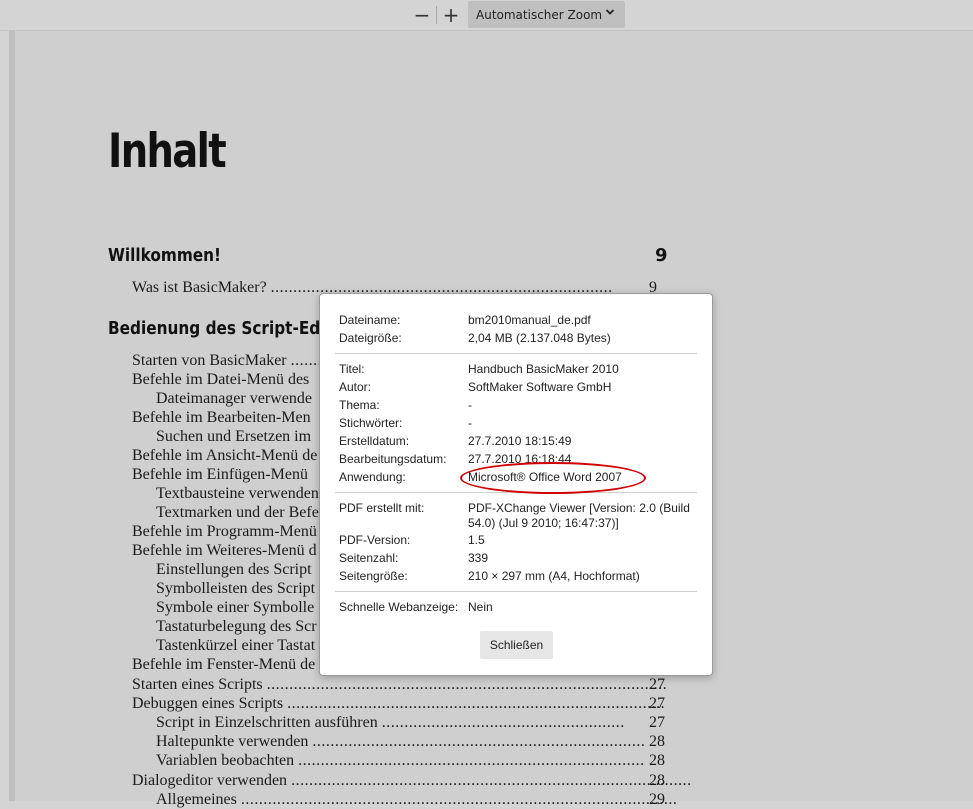 Image resolution: width=973 pixels, height=809 pixels. I want to click on minus-icon: −, so click(422, 15).